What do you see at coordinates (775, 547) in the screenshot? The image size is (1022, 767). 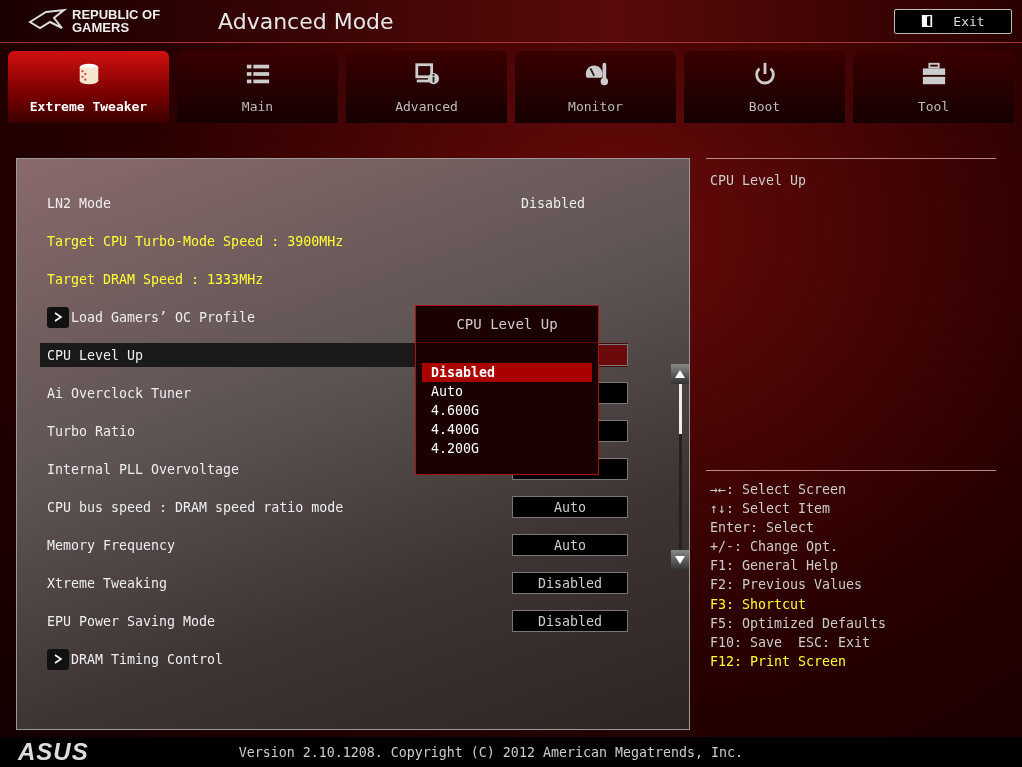 I see `key-hint: +/-: Change Opt.` at bounding box center [775, 547].